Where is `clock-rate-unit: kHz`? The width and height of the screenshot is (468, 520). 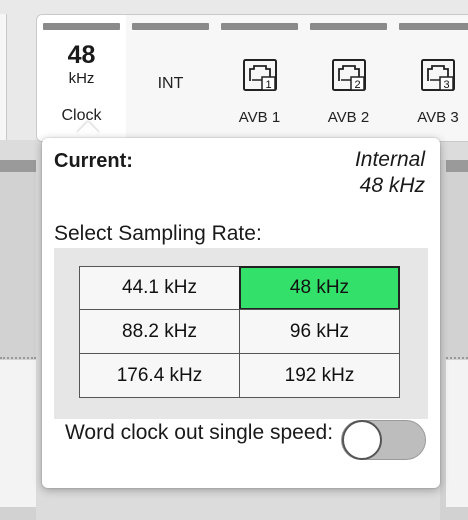
clock-rate-unit: kHz is located at coordinates (81, 78).